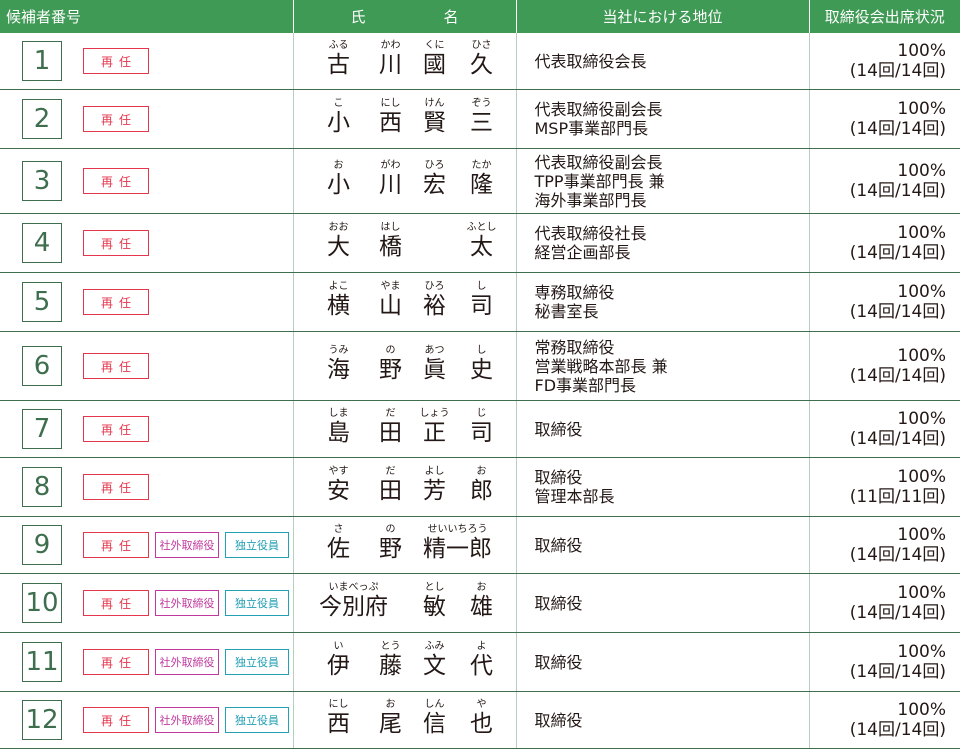  I want to click on candidate-number: 7, so click(42, 429).